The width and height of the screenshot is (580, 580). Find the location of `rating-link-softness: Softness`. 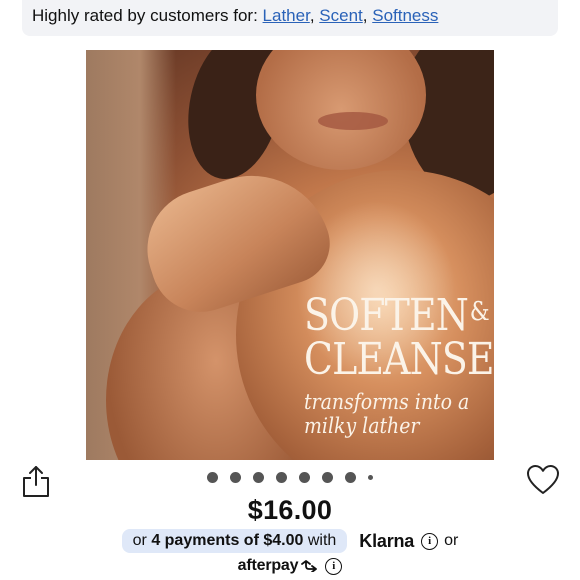

rating-link-softness: Softness is located at coordinates (405, 15).